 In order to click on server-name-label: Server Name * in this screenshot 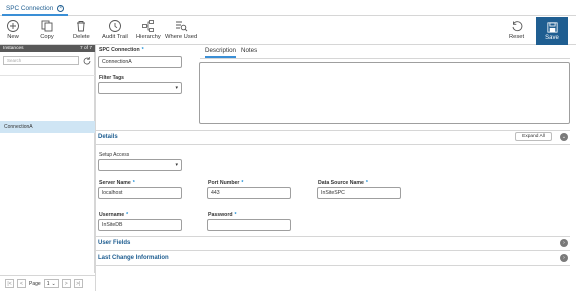, I will do `click(117, 183)`.